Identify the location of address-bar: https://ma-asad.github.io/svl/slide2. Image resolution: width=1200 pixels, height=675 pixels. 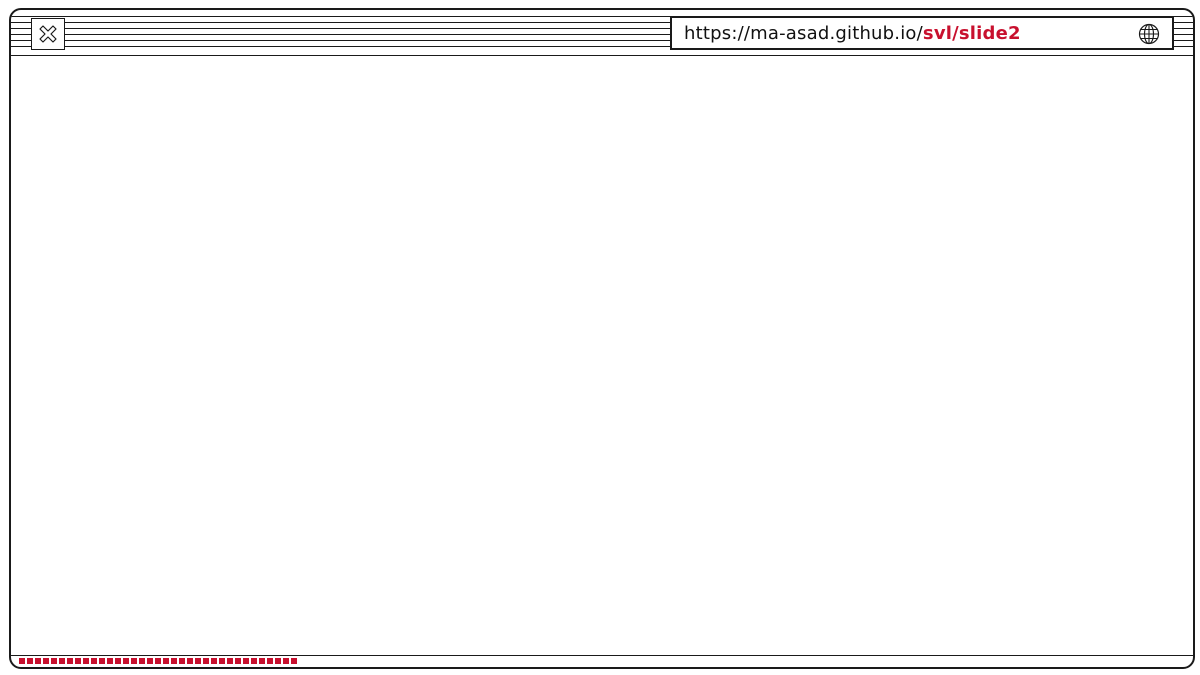
(922, 33).